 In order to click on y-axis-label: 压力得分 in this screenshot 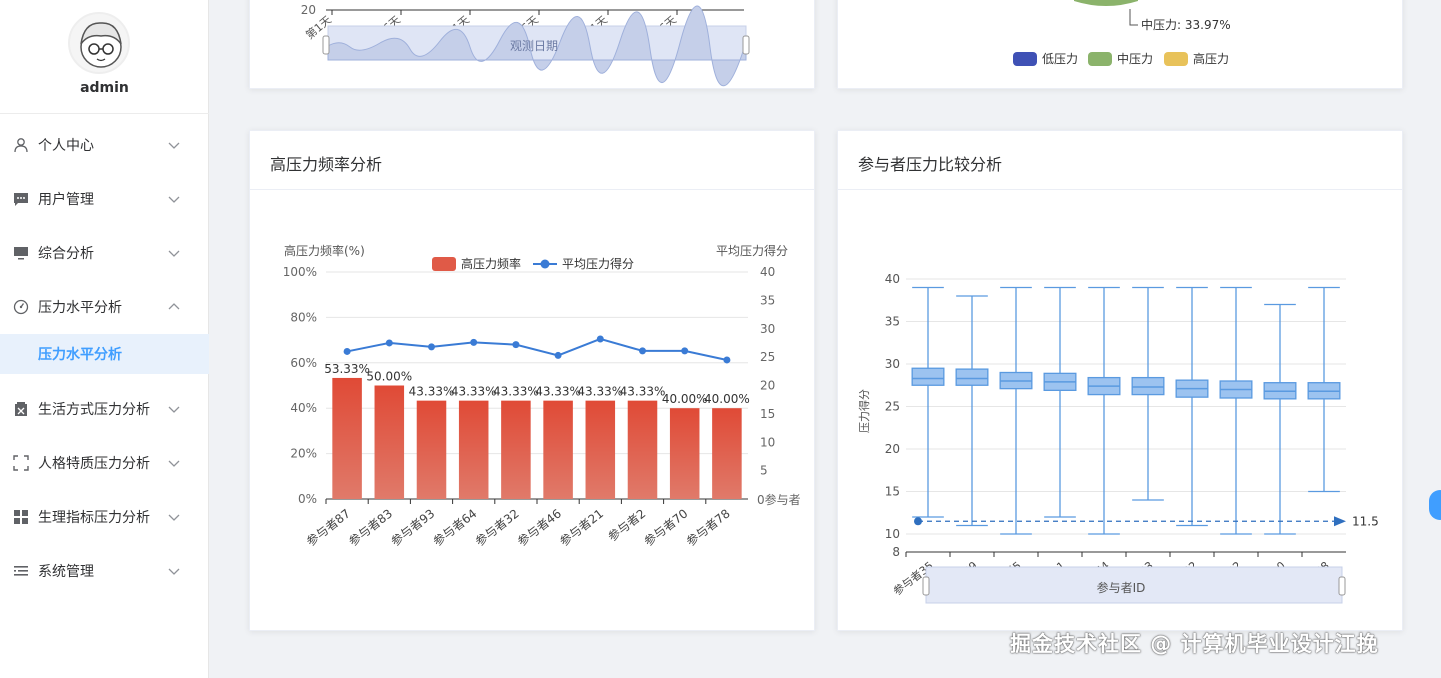, I will do `click(864, 411)`.